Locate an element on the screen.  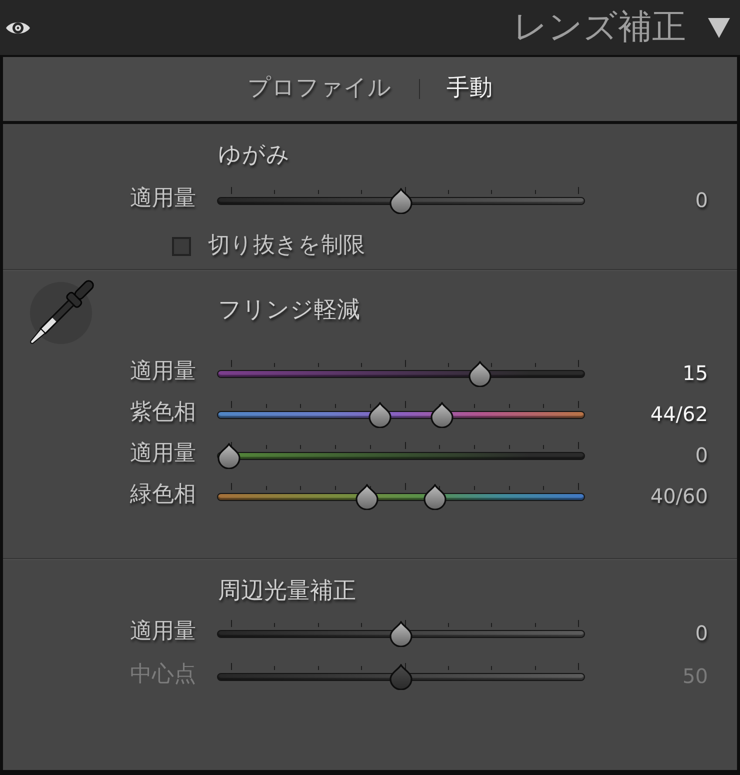
slider-label: 緑色相 is located at coordinates (162, 495).